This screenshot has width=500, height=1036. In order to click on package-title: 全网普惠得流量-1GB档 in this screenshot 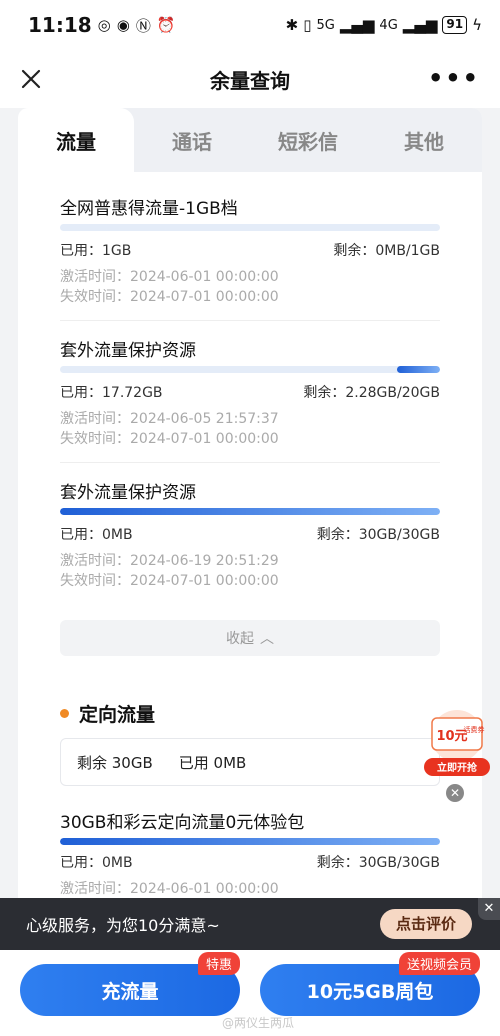, I will do `click(149, 209)`.